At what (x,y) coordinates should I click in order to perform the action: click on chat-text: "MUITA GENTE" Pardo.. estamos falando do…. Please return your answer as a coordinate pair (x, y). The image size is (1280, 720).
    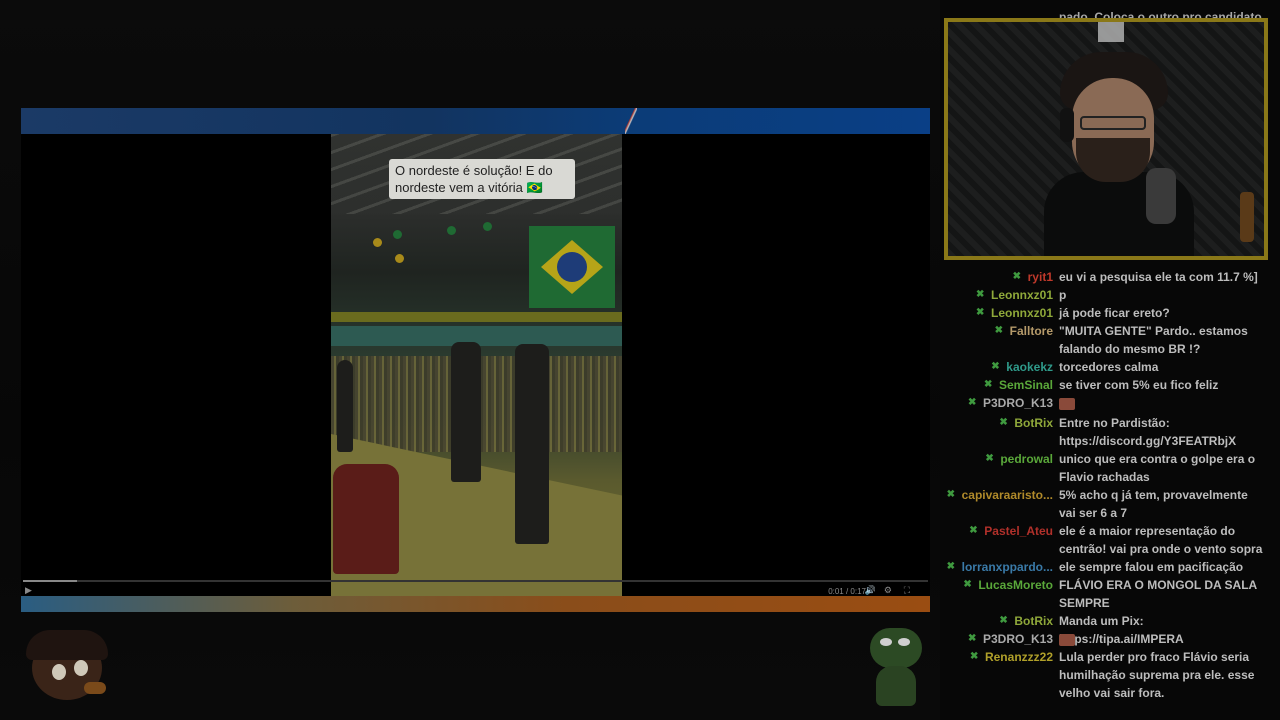
    Looking at the image, I should click on (1153, 340).